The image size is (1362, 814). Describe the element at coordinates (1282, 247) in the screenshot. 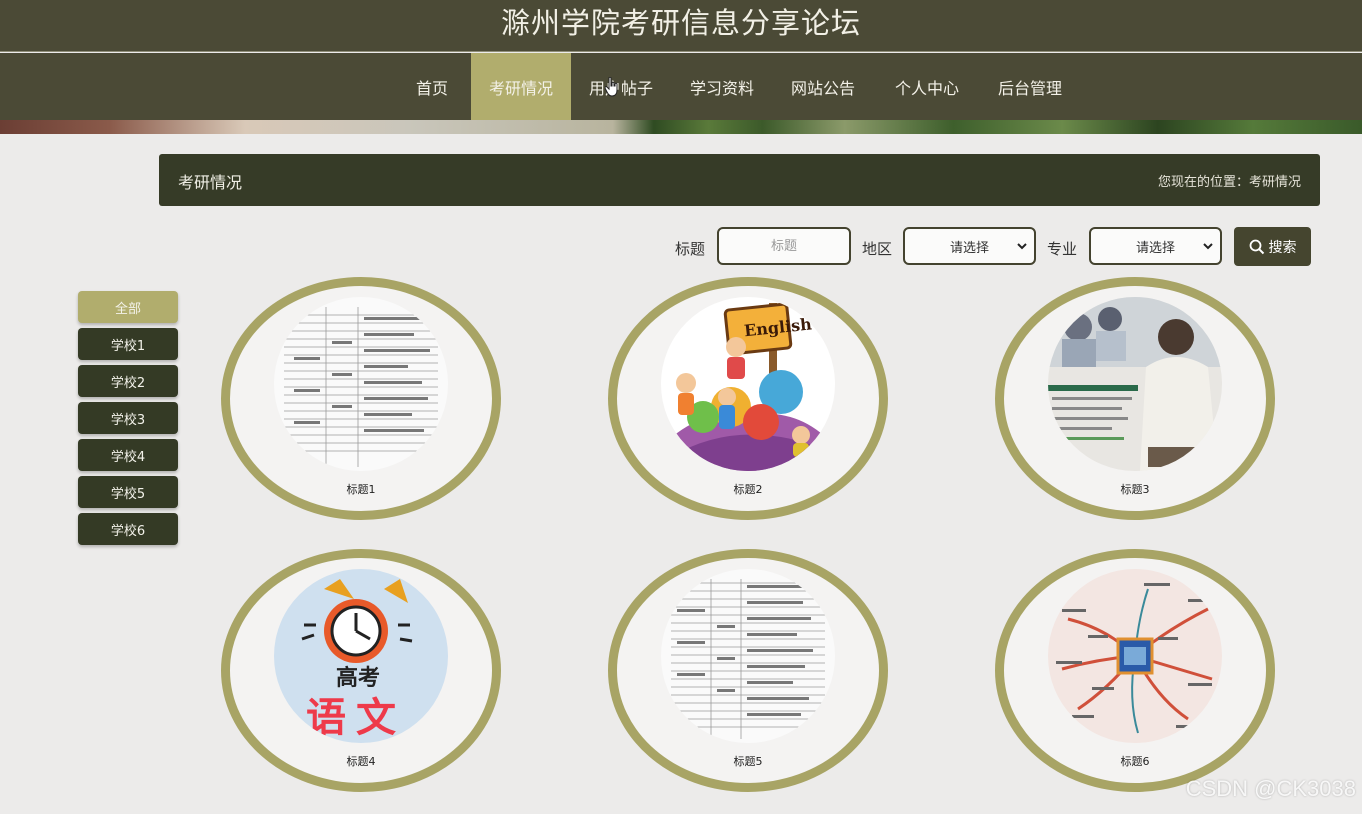

I see `search-button-label: 搜索` at that location.